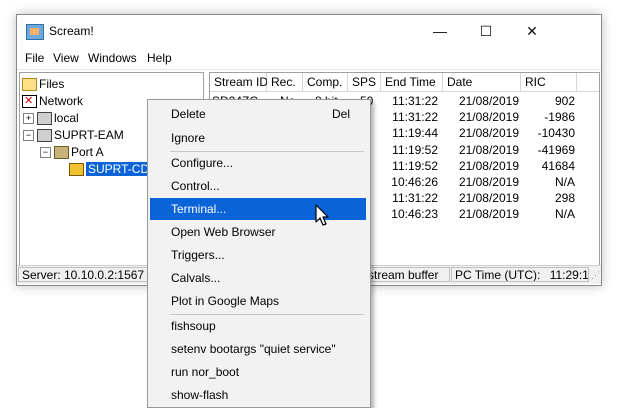  Describe the element at coordinates (52, 84) in the screenshot. I see `tree-item-label: Files` at that location.